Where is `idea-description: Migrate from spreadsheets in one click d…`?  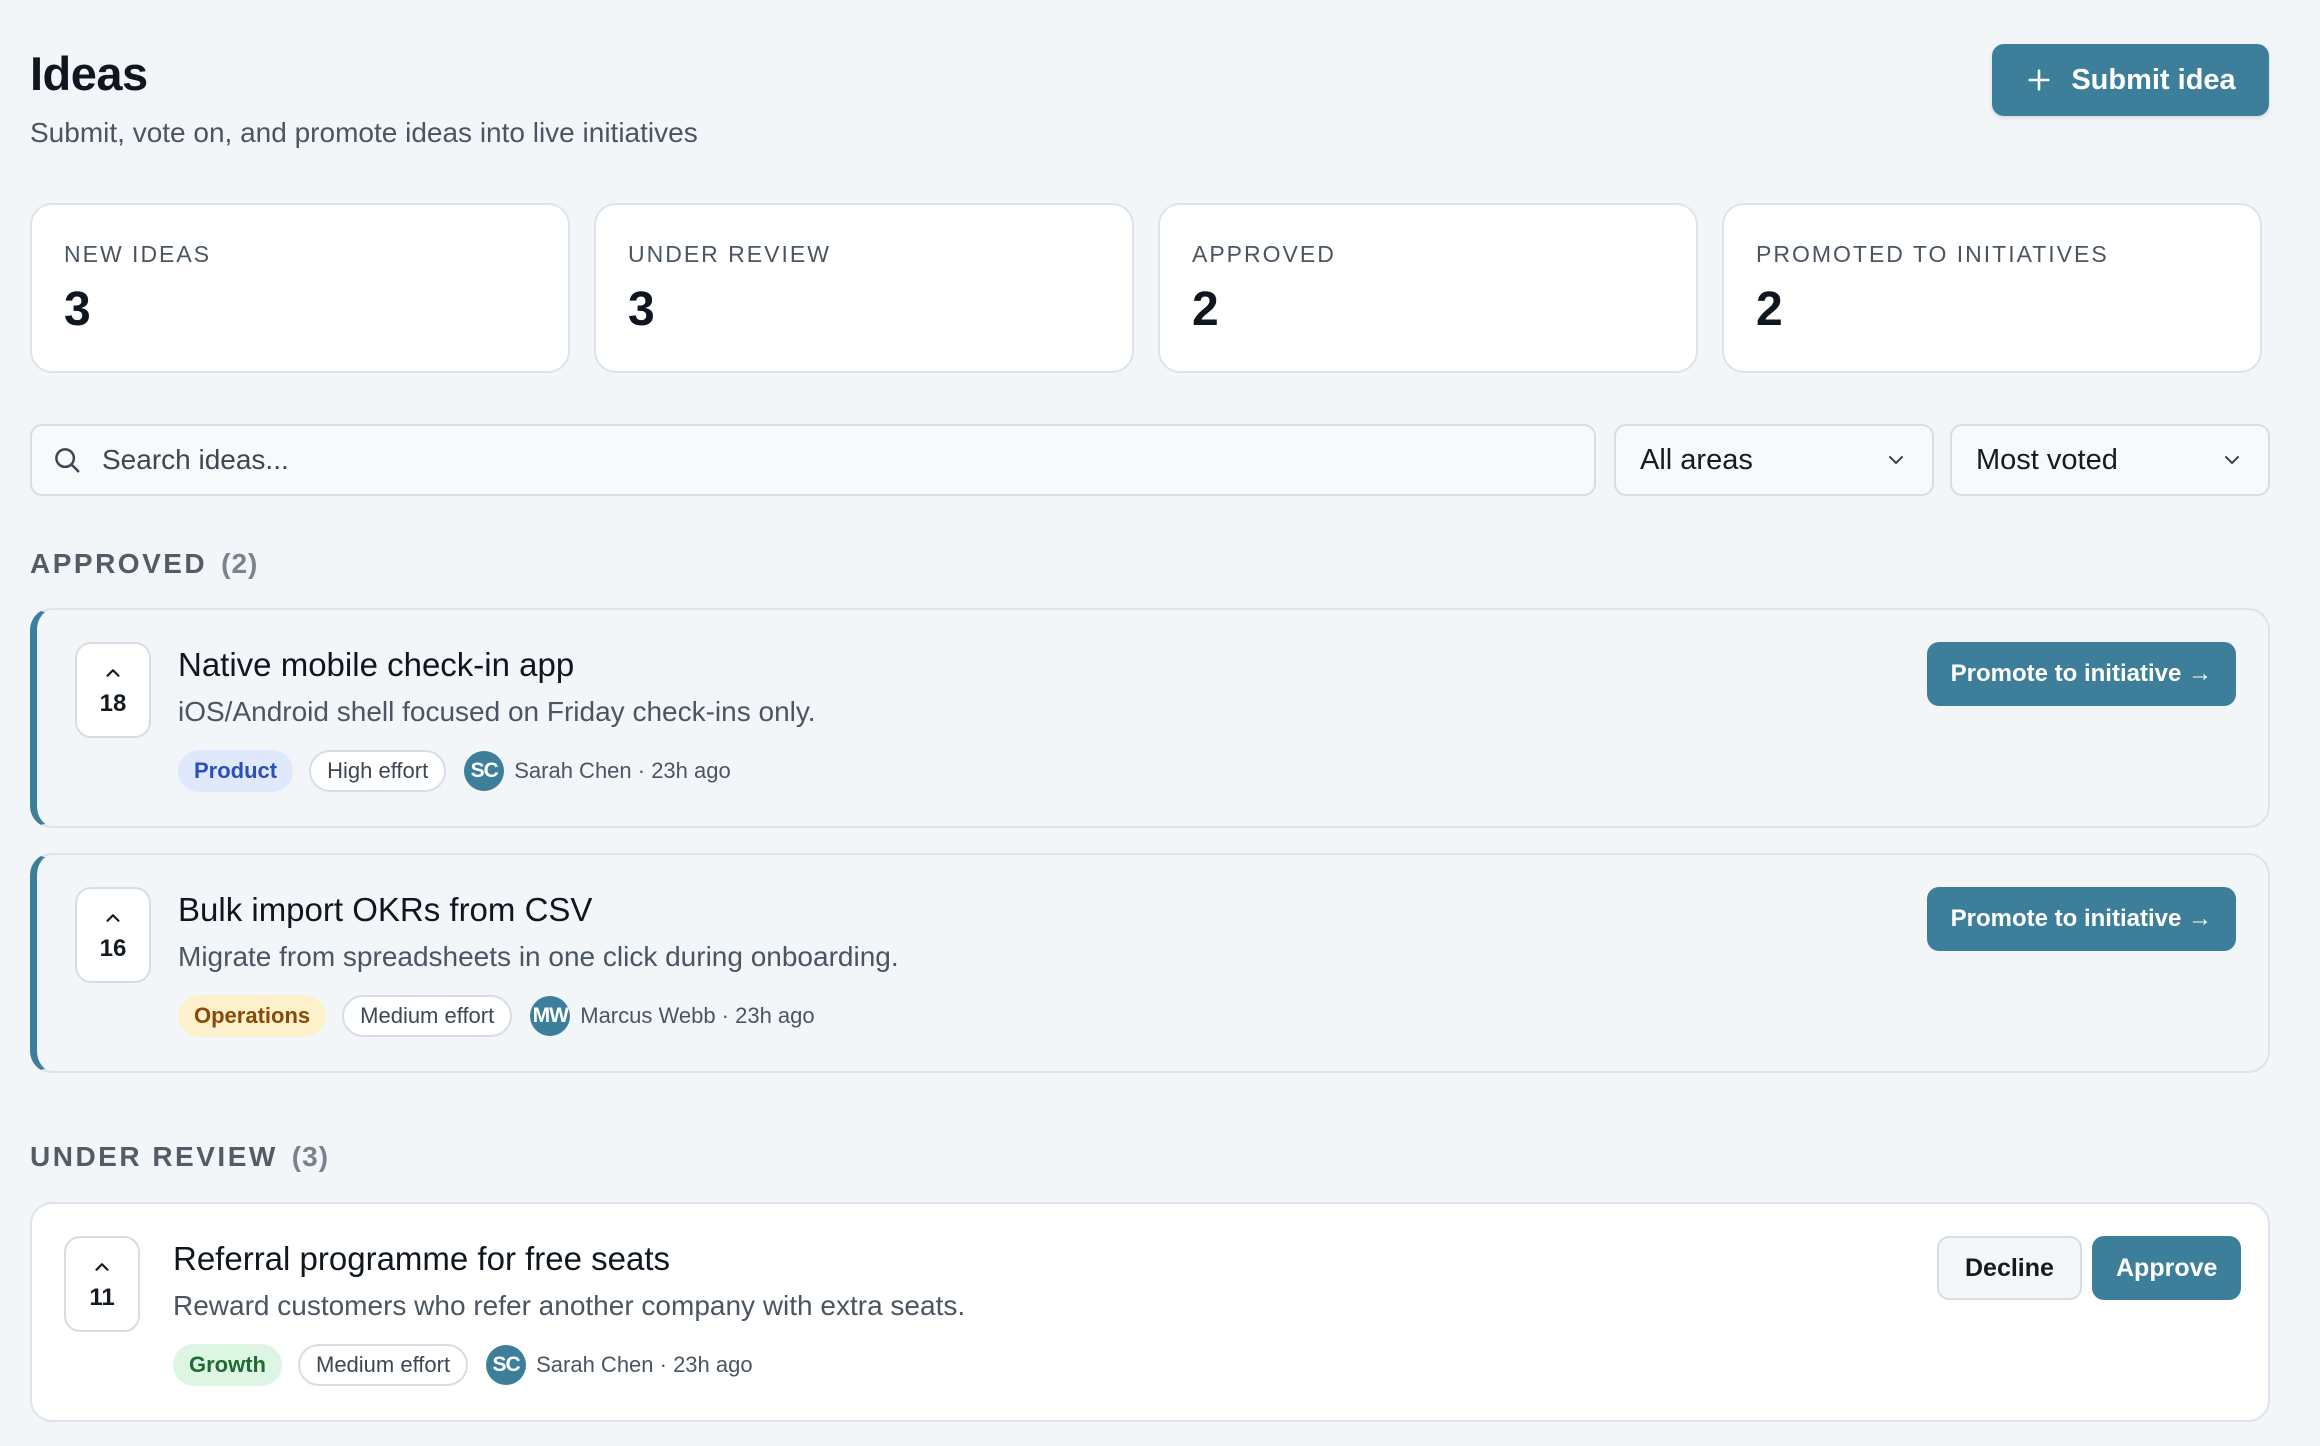
idea-description: Migrate from spreadsheets in one click d… is located at coordinates (538, 956).